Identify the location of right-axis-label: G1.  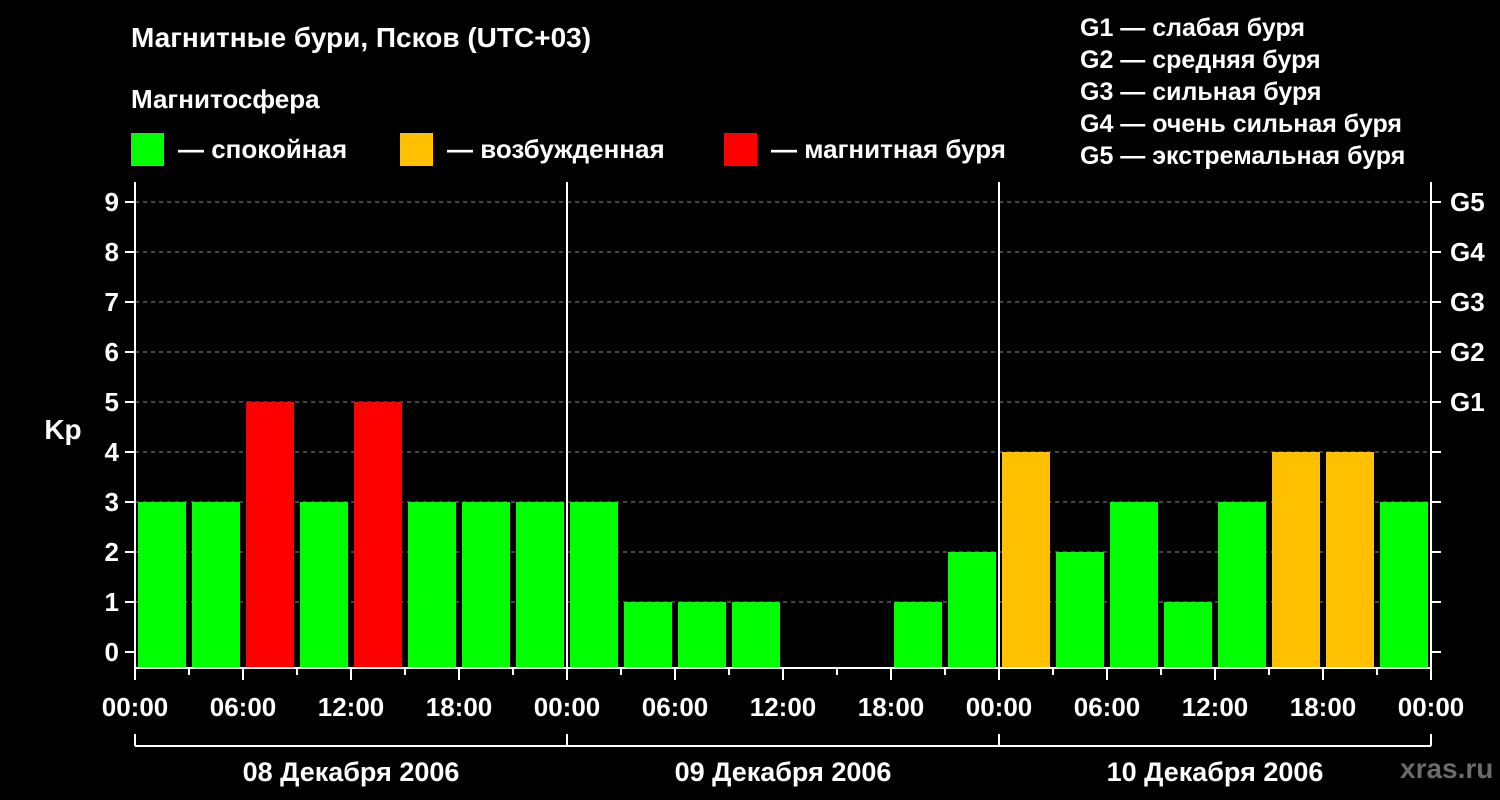
(1467, 402).